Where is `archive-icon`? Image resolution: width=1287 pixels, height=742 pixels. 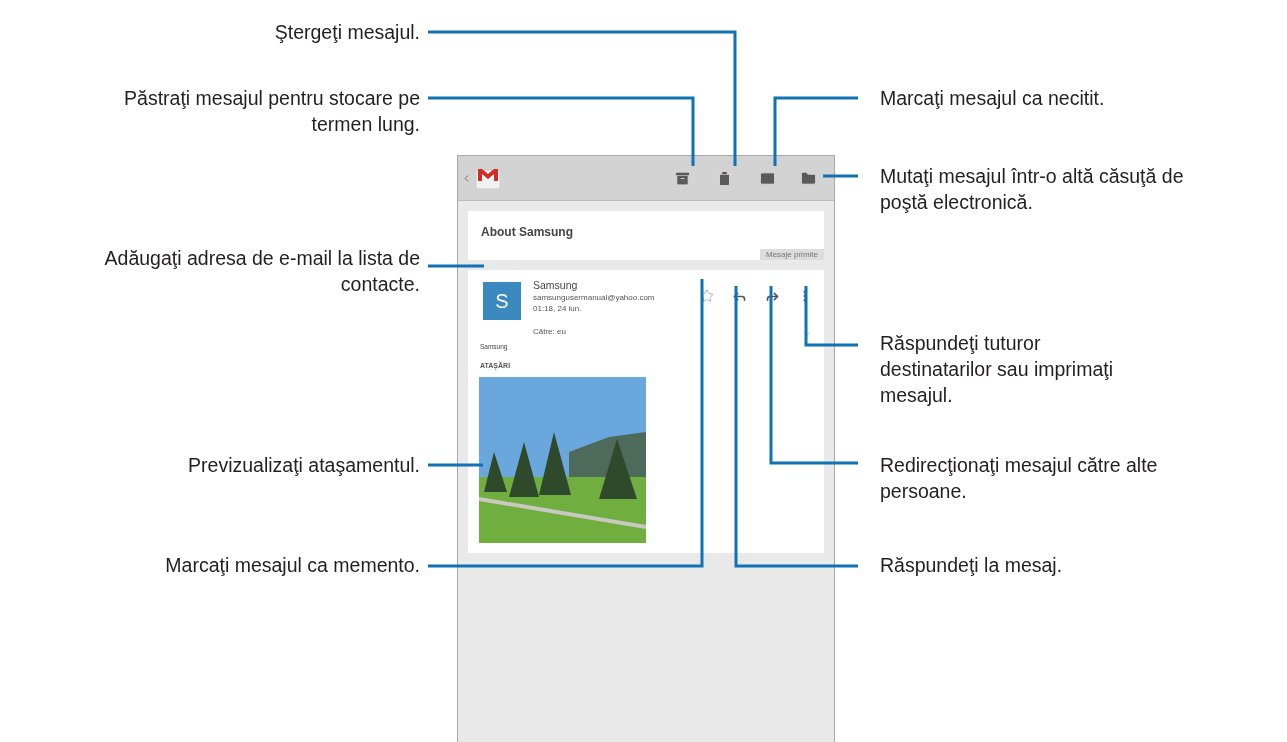 archive-icon is located at coordinates (682, 178).